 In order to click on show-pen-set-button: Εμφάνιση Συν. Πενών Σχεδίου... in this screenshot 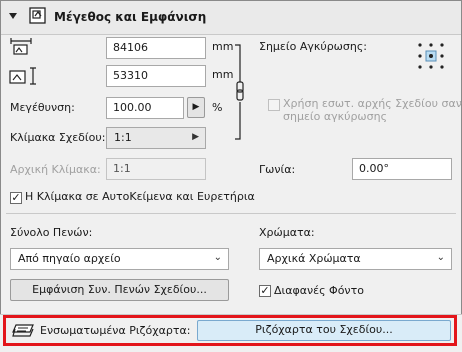, I will do `click(119, 290)`.